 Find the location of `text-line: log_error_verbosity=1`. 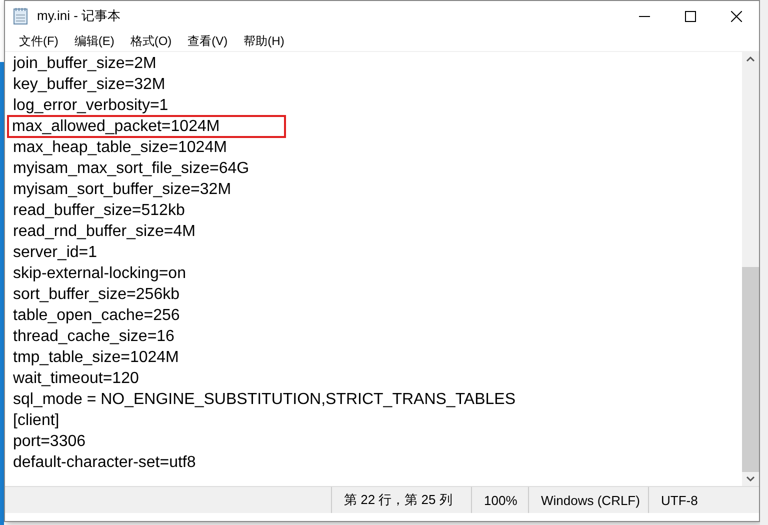

text-line: log_error_verbosity=1 is located at coordinates (91, 106).